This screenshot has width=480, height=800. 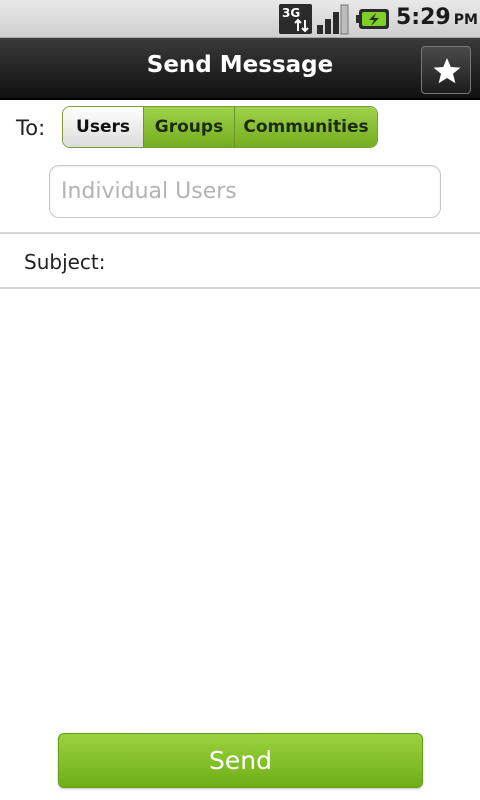 I want to click on subject-input, so click(x=290, y=262).